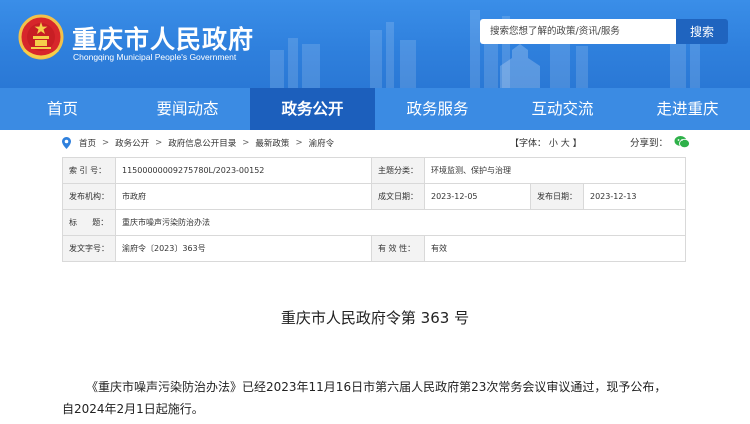  What do you see at coordinates (555, 170) in the screenshot?
I see `meta-value-topic: 环境监测、保护与治理` at bounding box center [555, 170].